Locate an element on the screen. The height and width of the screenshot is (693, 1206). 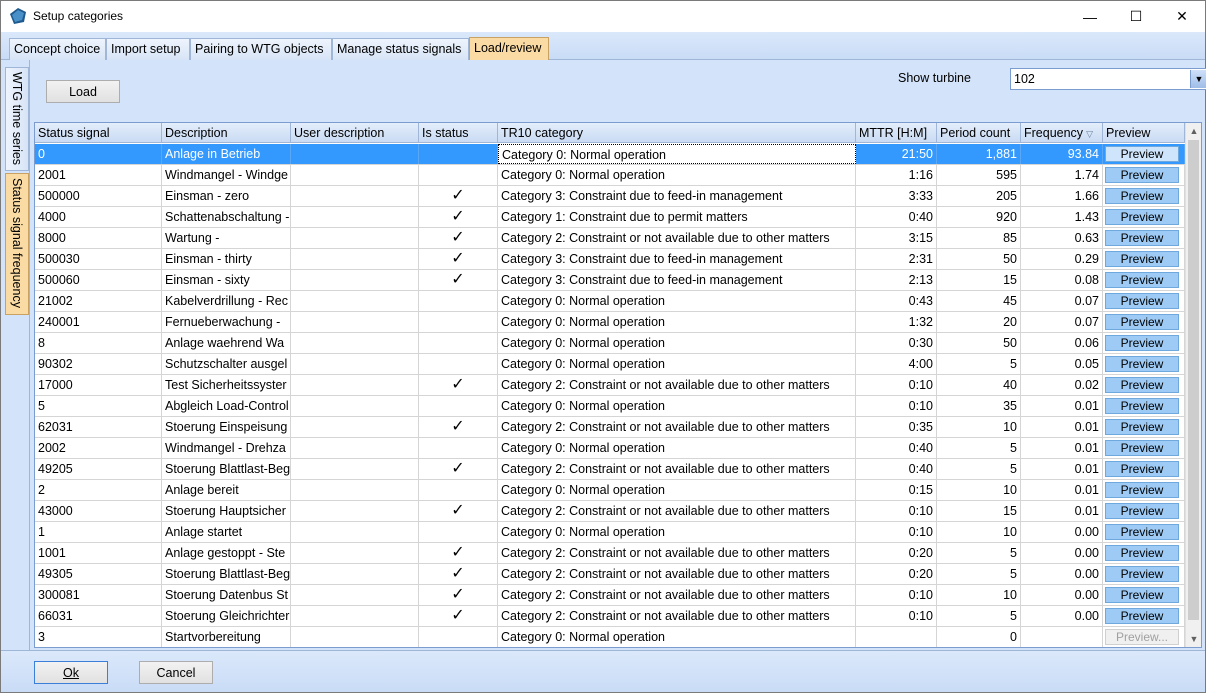
col-preview: Preview is located at coordinates (1144, 133).